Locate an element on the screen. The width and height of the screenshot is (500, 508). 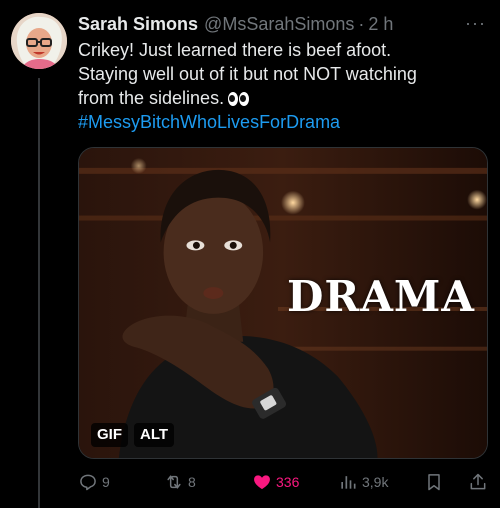
action-bar: 9 8 336 3,9k is located at coordinates (284, 482).